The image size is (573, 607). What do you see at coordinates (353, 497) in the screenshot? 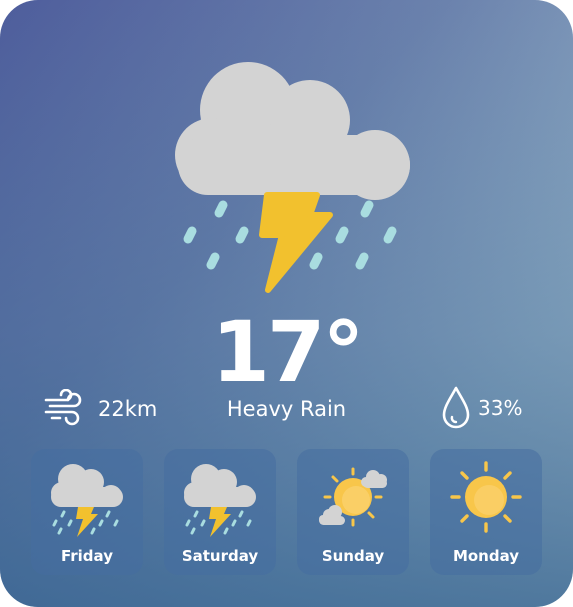
I see `partly-sunny-icon` at bounding box center [353, 497].